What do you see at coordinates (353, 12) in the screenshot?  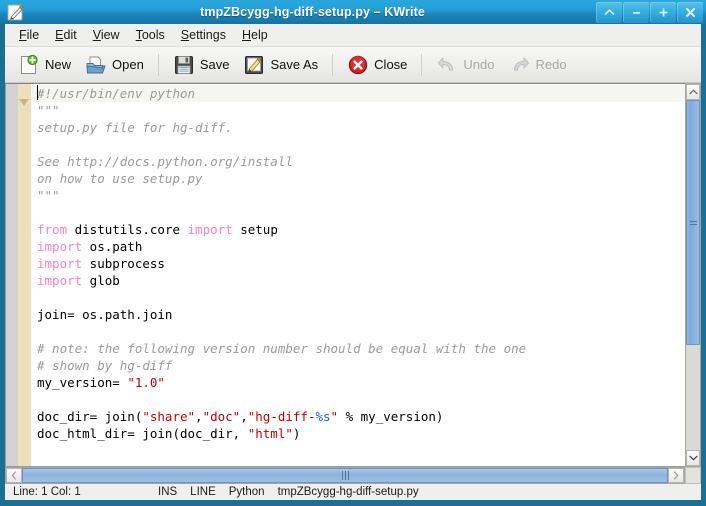 I see `titlebar: tmpZBcygg-hg-diff-setup.py – KWrite` at bounding box center [353, 12].